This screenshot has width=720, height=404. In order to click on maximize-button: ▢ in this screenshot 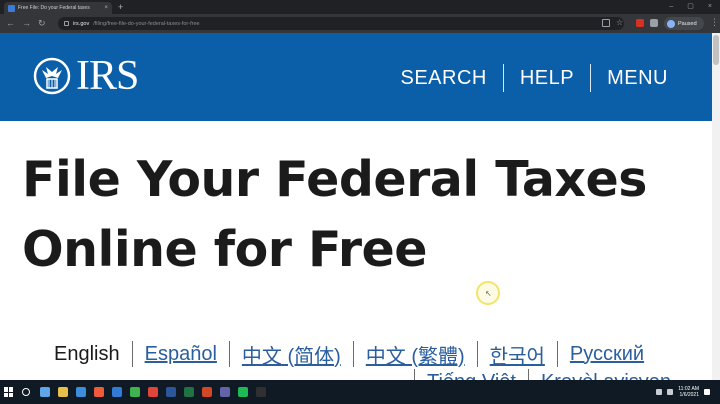, I will do `click(690, 7)`.